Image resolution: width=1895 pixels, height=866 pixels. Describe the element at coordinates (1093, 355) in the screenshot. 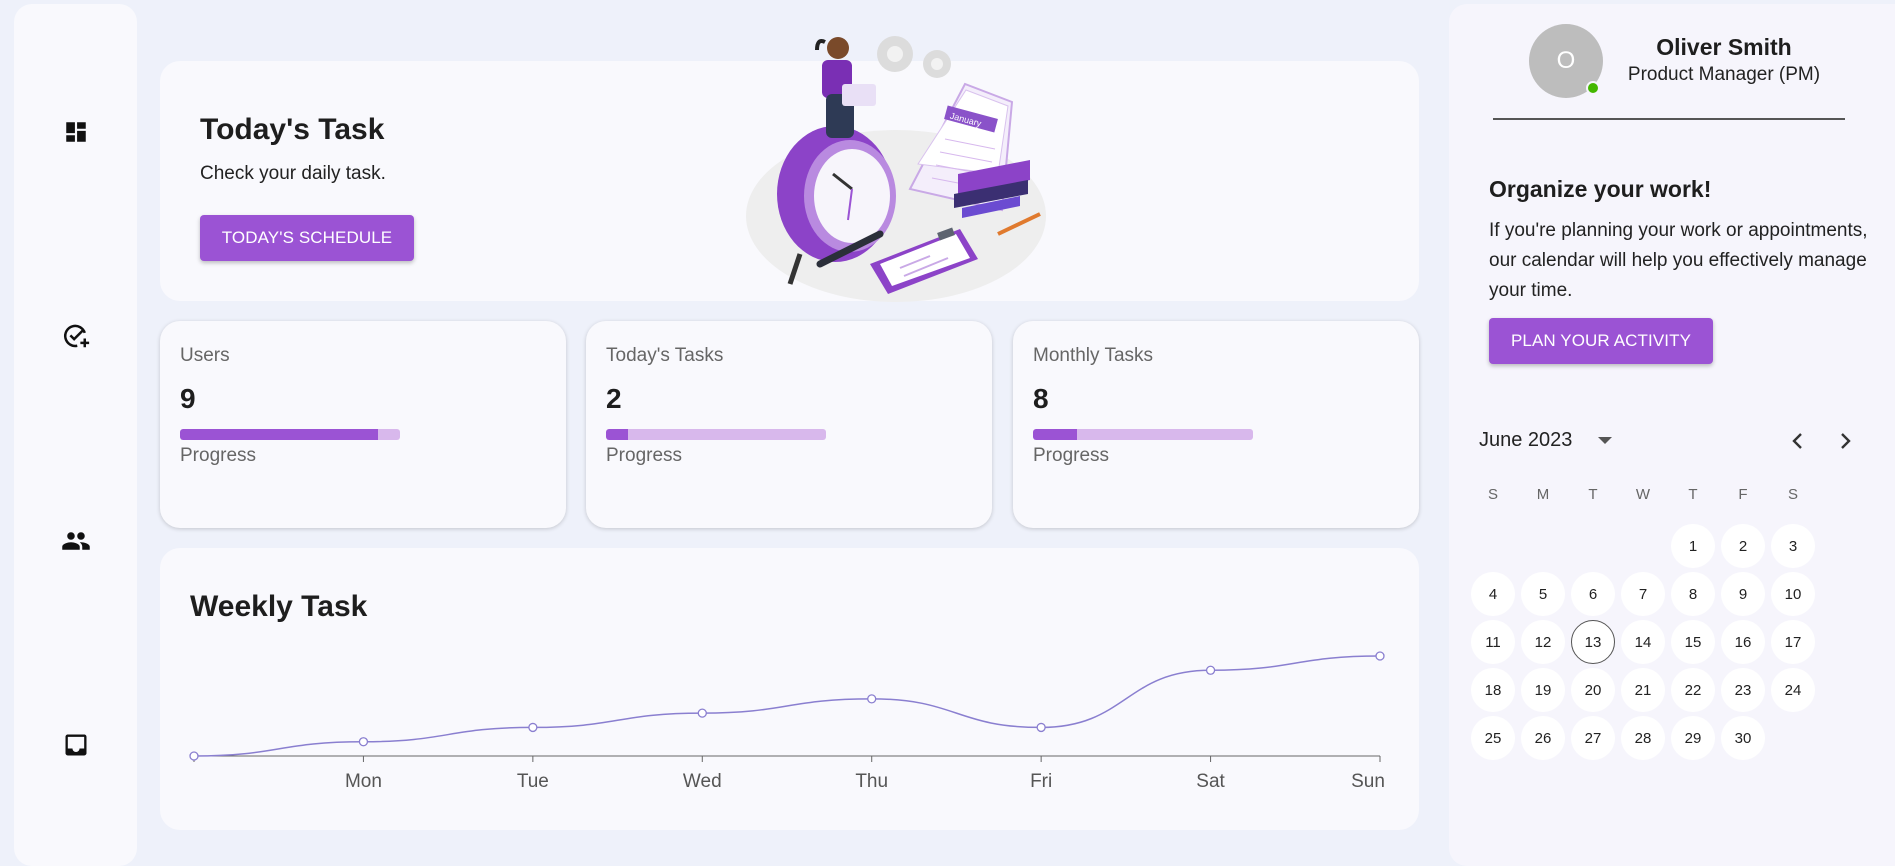

I see `stat-label: Monthly Tasks` at that location.